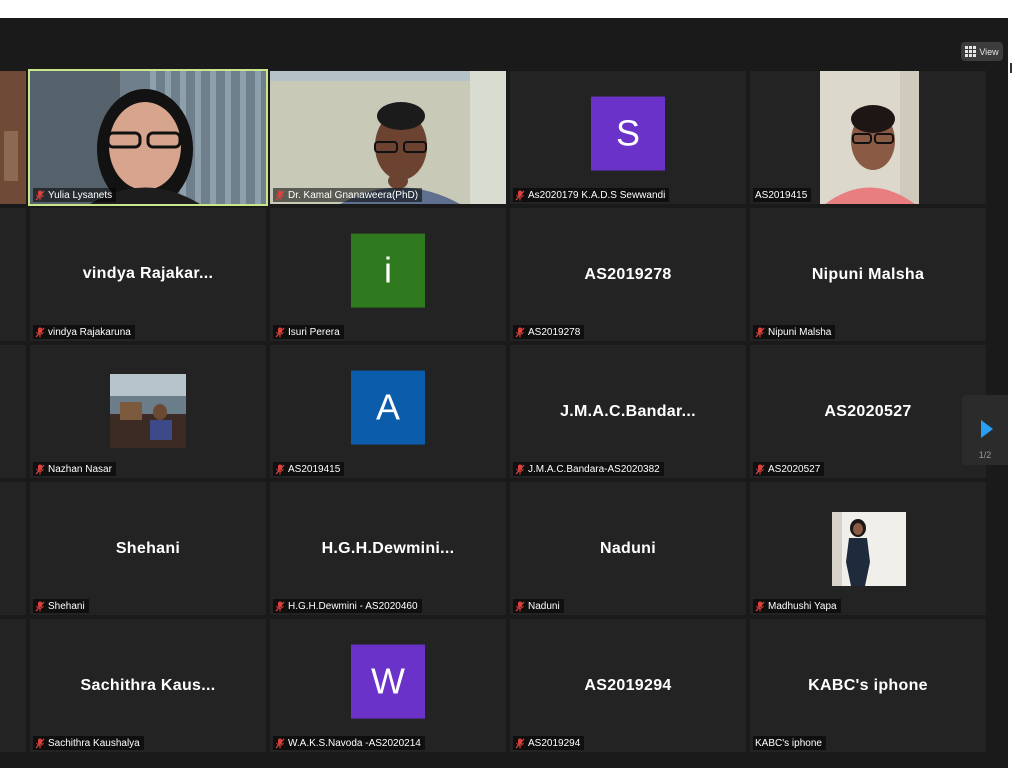  I want to click on participant-tile: Nazhan Nasar, so click(148, 411).